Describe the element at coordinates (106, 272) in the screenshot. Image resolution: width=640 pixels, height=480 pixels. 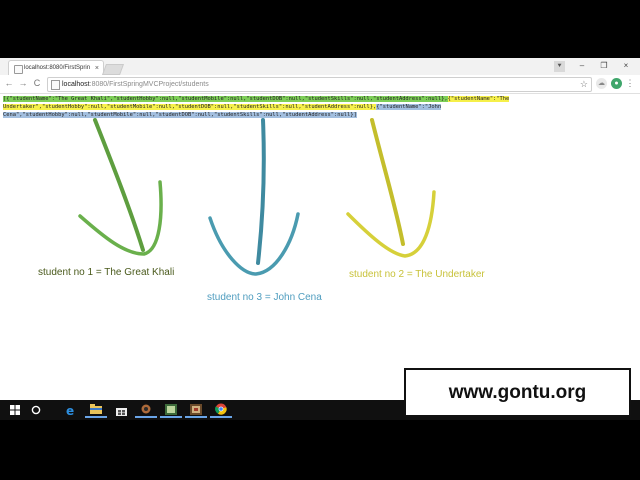
I see `student-1-label: student no 1 = The Great Khali` at that location.